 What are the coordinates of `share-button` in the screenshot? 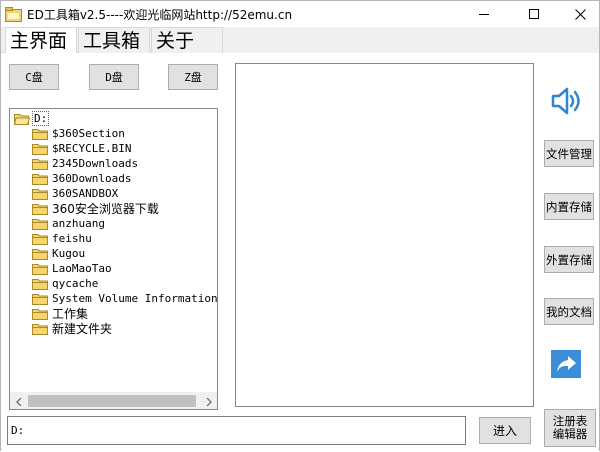 It's located at (566, 364).